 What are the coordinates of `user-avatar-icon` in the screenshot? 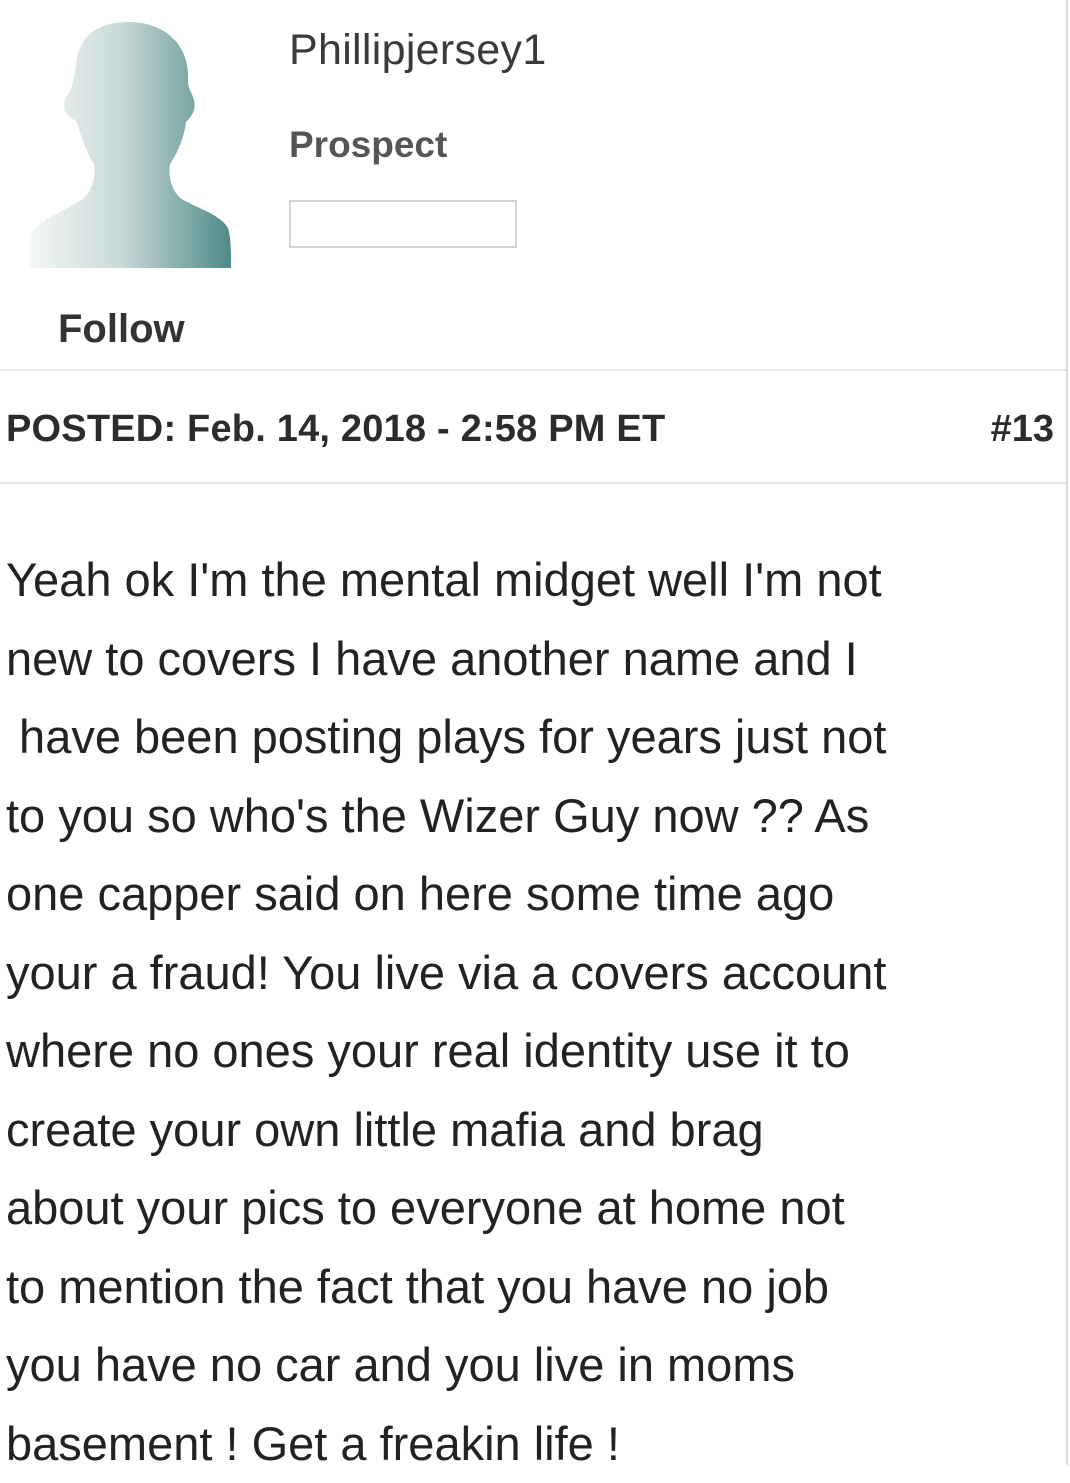 It's located at (130, 144).